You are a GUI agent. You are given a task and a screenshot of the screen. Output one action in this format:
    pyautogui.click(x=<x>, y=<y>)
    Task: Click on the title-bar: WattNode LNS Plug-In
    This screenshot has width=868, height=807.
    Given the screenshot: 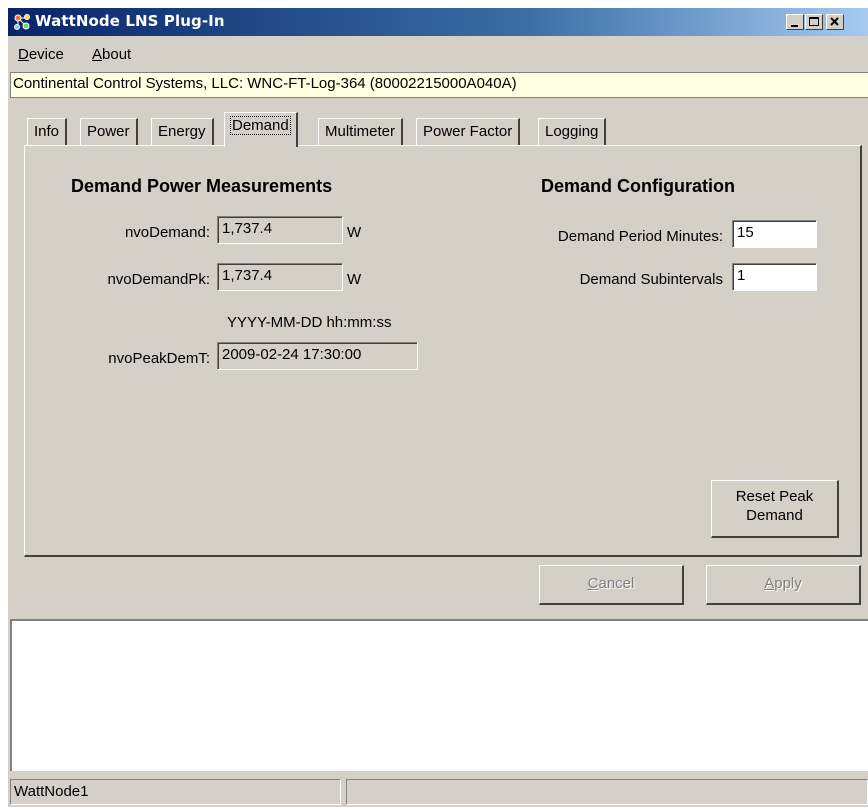 What is the action you would take?
    pyautogui.click(x=438, y=22)
    